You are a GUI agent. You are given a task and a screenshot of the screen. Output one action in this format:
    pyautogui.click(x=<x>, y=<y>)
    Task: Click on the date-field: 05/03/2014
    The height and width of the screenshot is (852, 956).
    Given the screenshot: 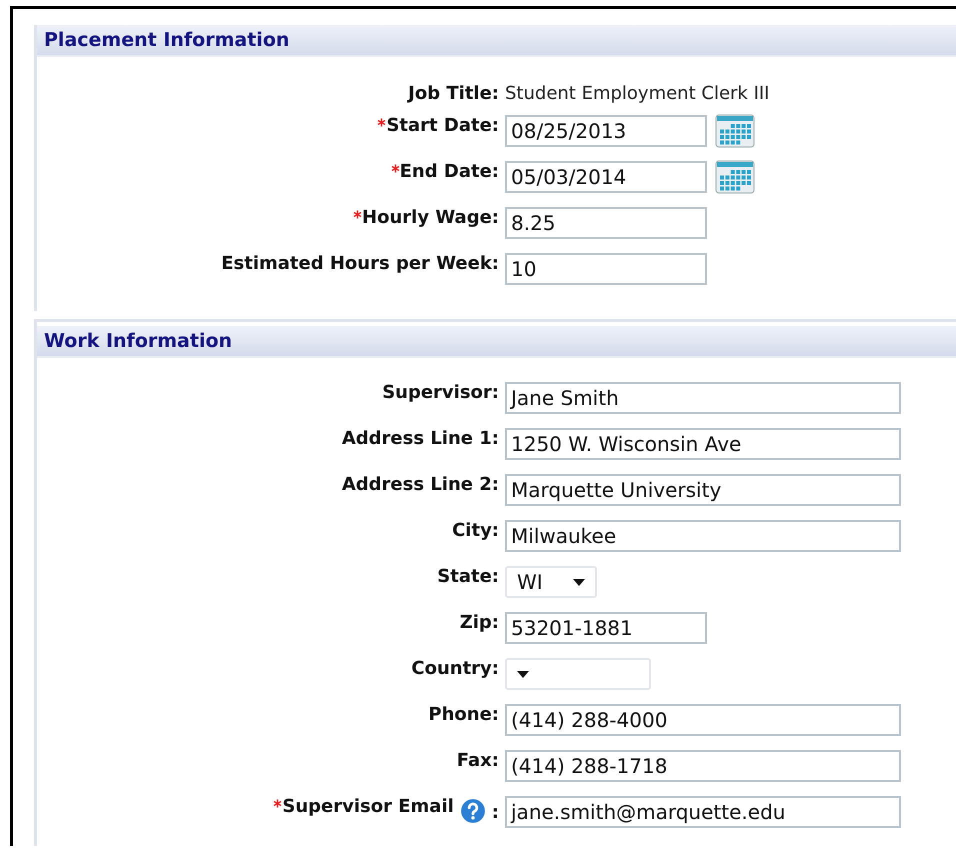 What is the action you would take?
    pyautogui.click(x=606, y=177)
    